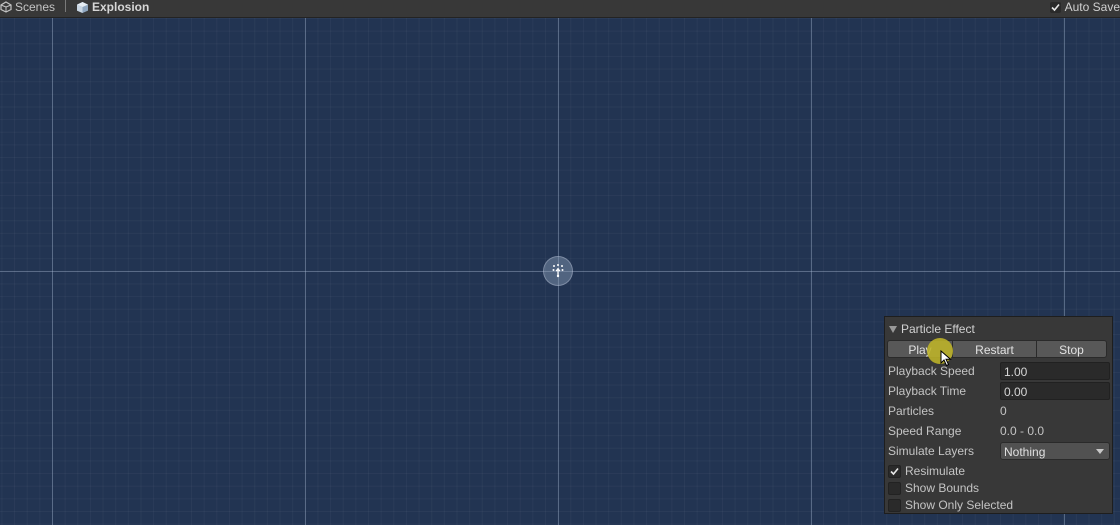  Describe the element at coordinates (1003, 411) in the screenshot. I see `particles-value: 0` at that location.